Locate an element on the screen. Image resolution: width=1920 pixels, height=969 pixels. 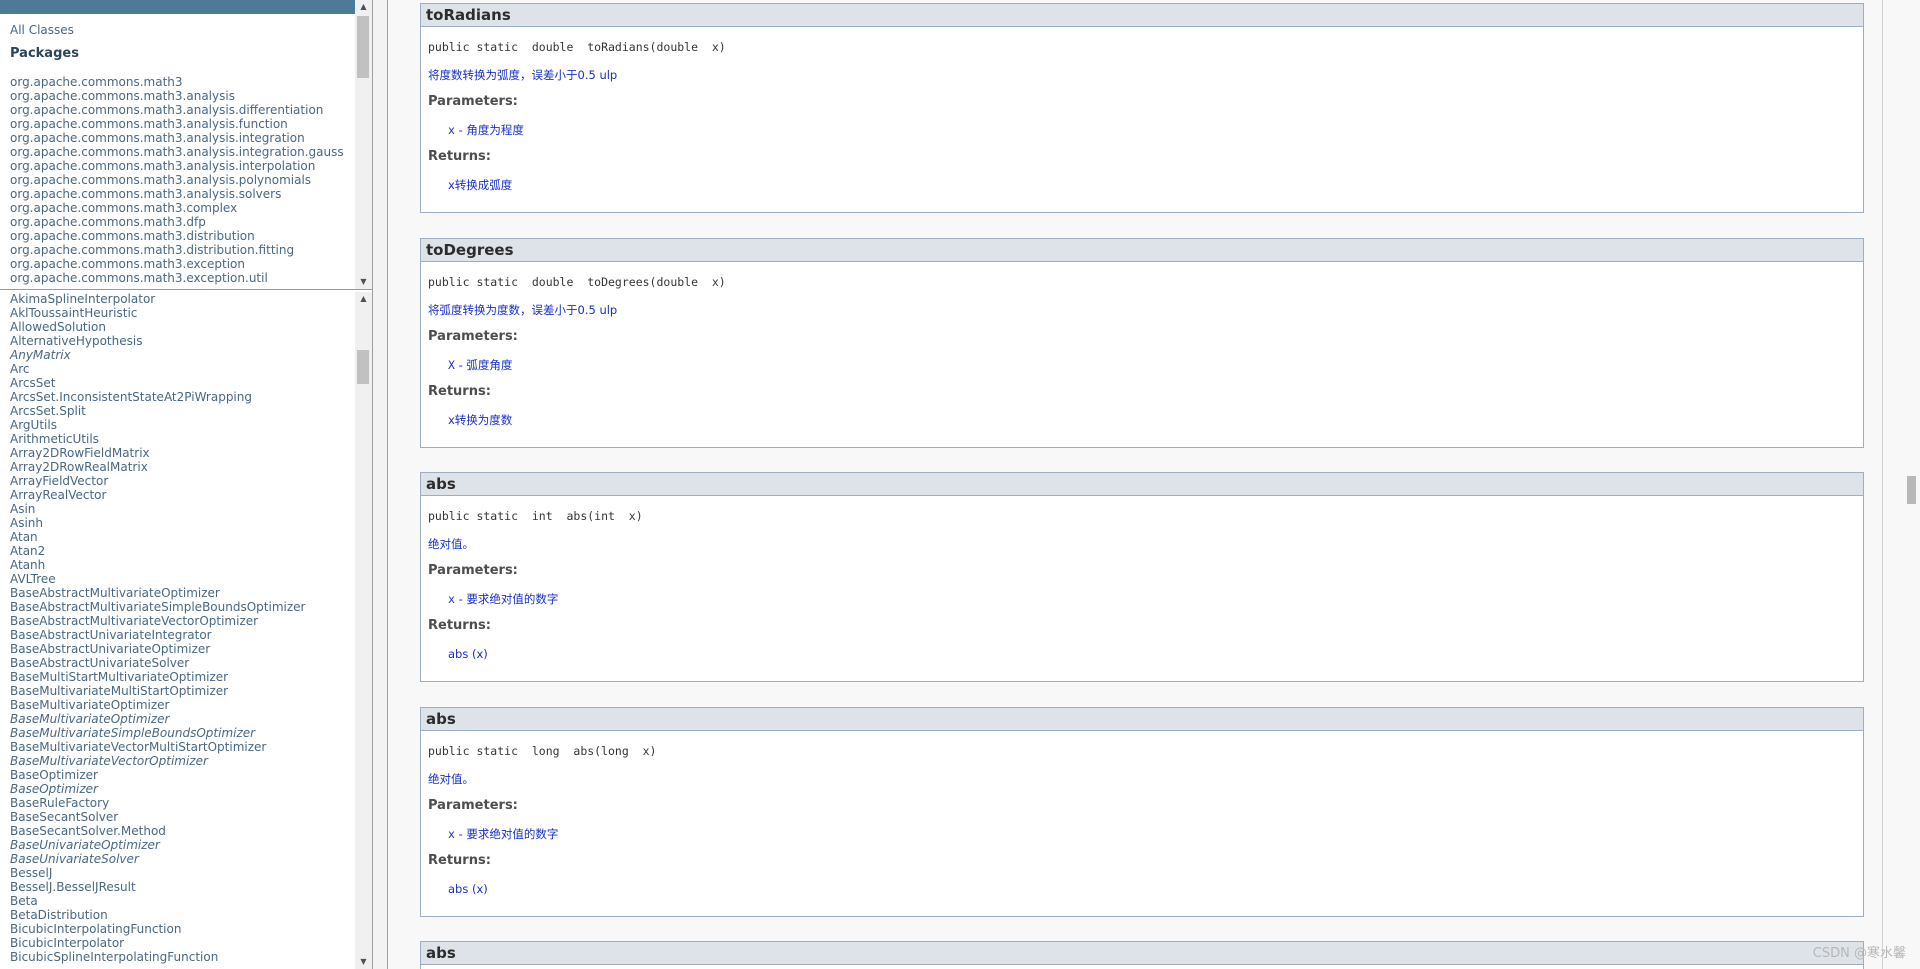
class-link: ArcsSet.Split is located at coordinates (191, 411).